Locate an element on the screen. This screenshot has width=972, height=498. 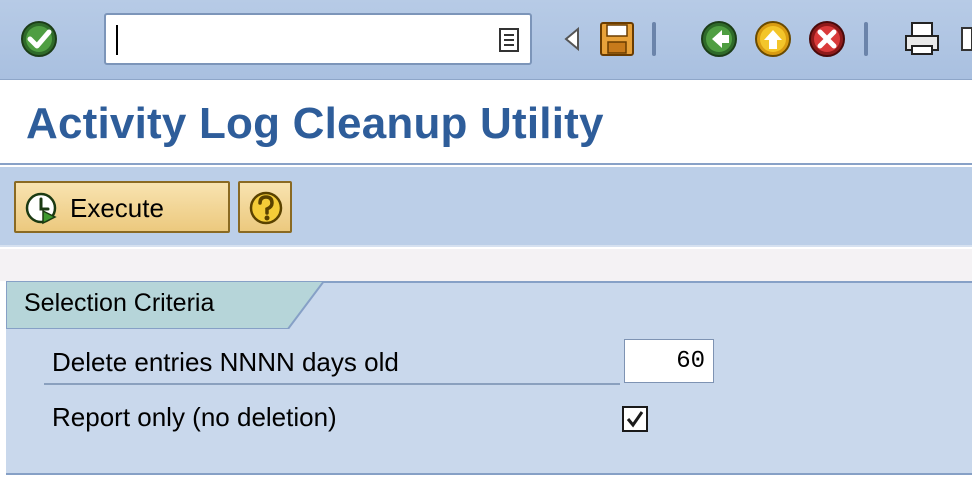
report-only-label: Report only (no deletion) is located at coordinates (194, 417).